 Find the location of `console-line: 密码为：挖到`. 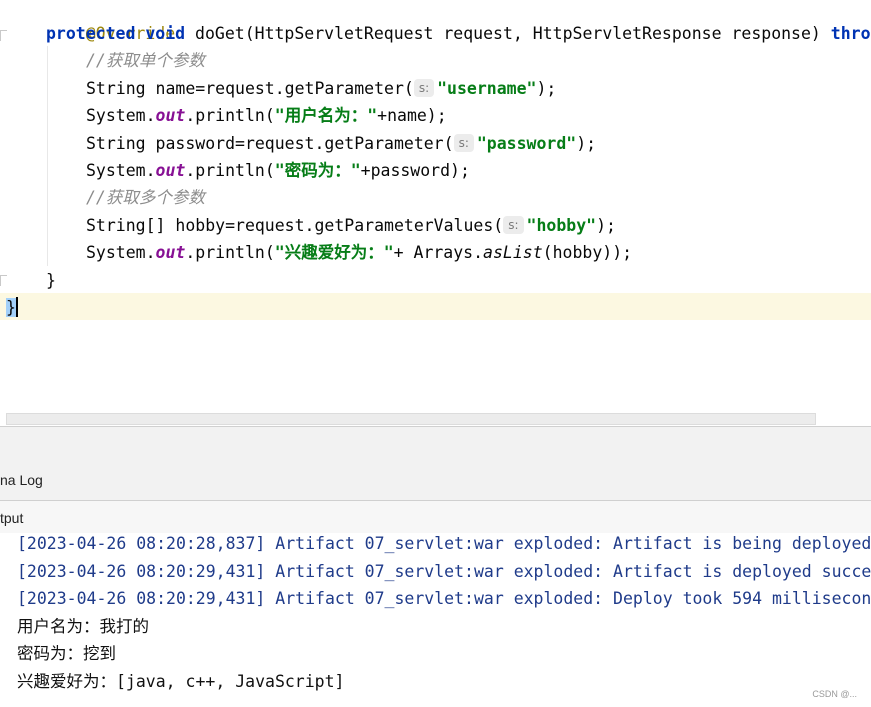

console-line: 密码为：挖到 is located at coordinates (66, 653).